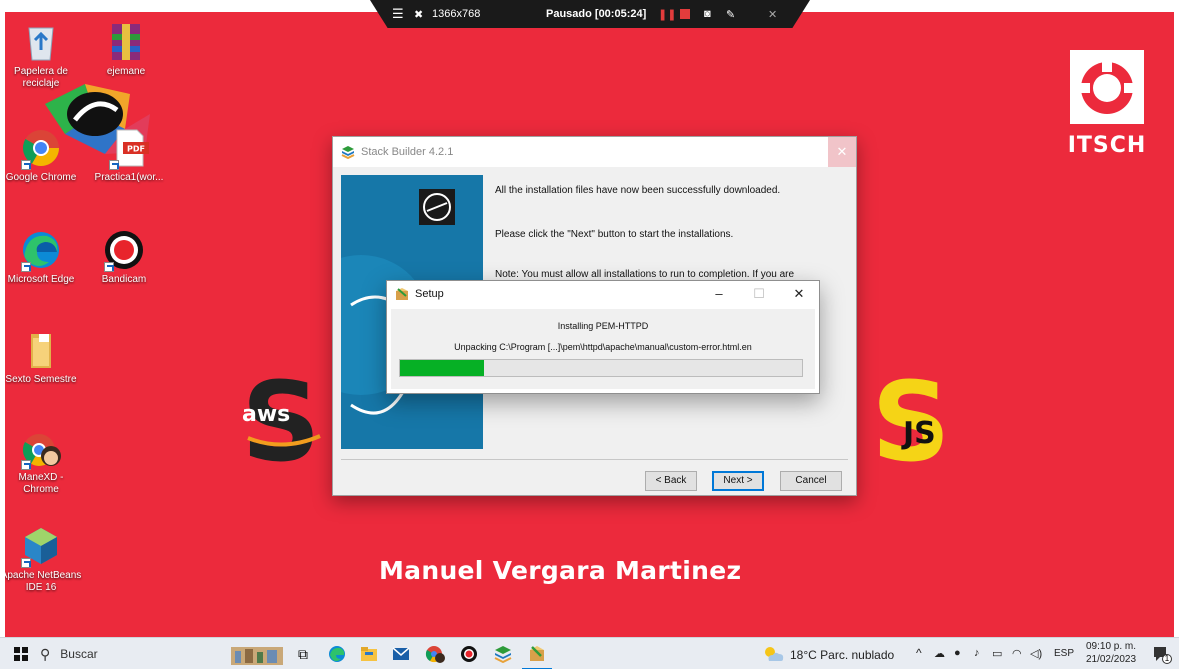 This screenshot has width=1179, height=669. Describe the element at coordinates (1107, 145) in the screenshot. I see `itsch-logo-text: ITSCH` at that location.